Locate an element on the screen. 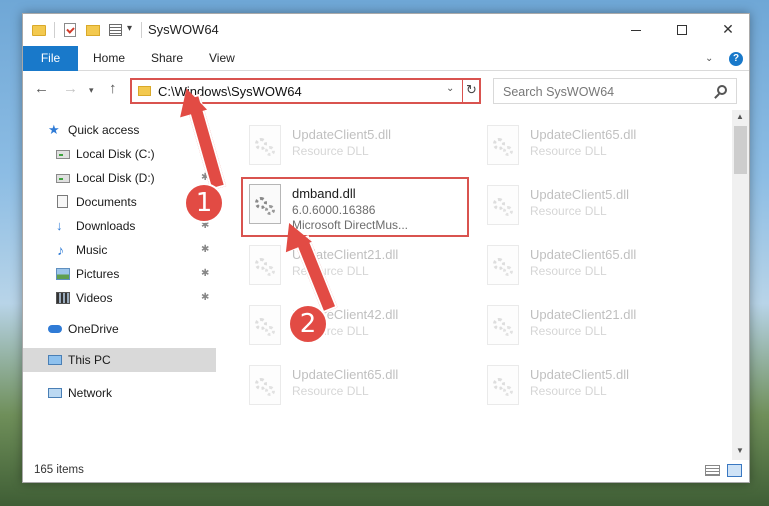  sidebar-item-local-disk-d: Local Disk (D:) ✱ is located at coordinates (119, 178).